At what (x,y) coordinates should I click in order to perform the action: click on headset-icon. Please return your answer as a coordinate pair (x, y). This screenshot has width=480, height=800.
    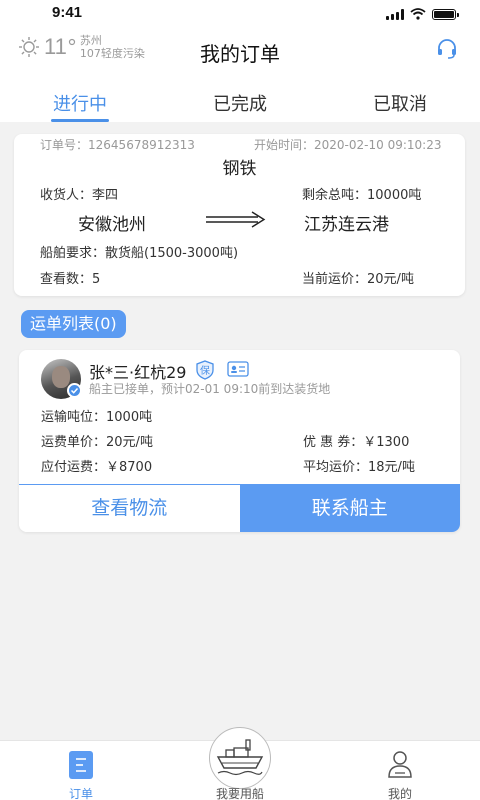
    Looking at the image, I should click on (447, 49).